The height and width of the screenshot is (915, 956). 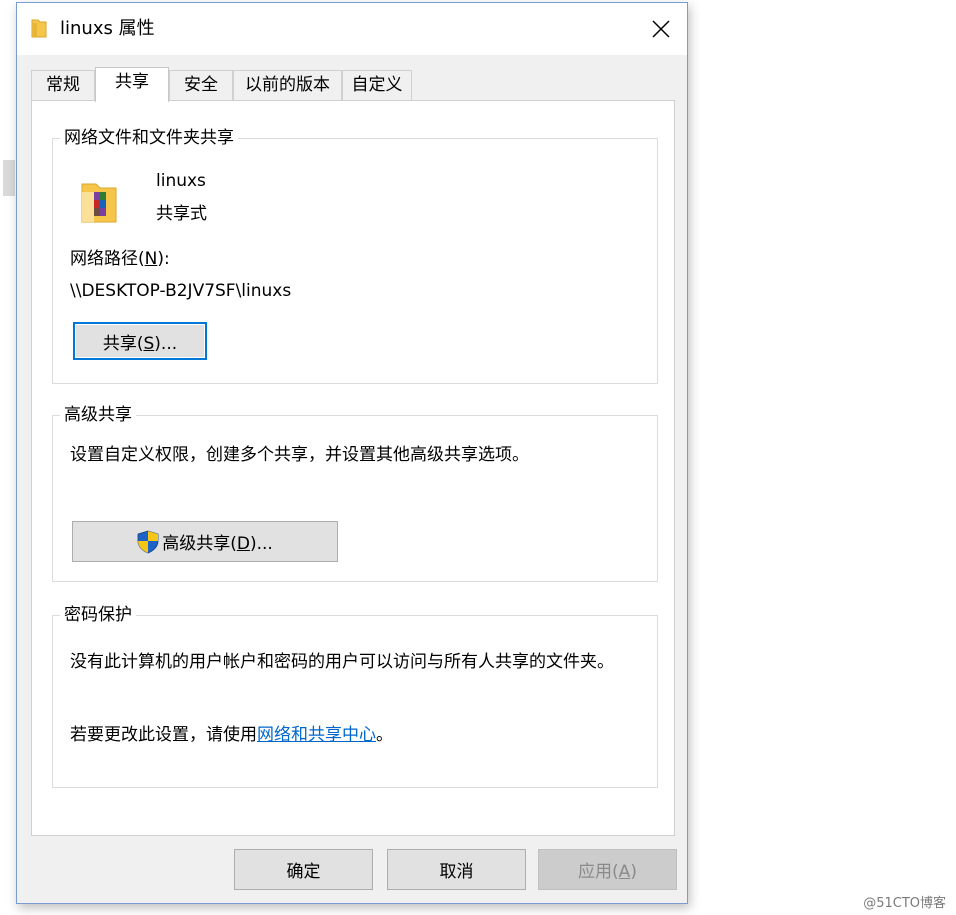 What do you see at coordinates (201, 85) in the screenshot?
I see `tab-security: 安全` at bounding box center [201, 85].